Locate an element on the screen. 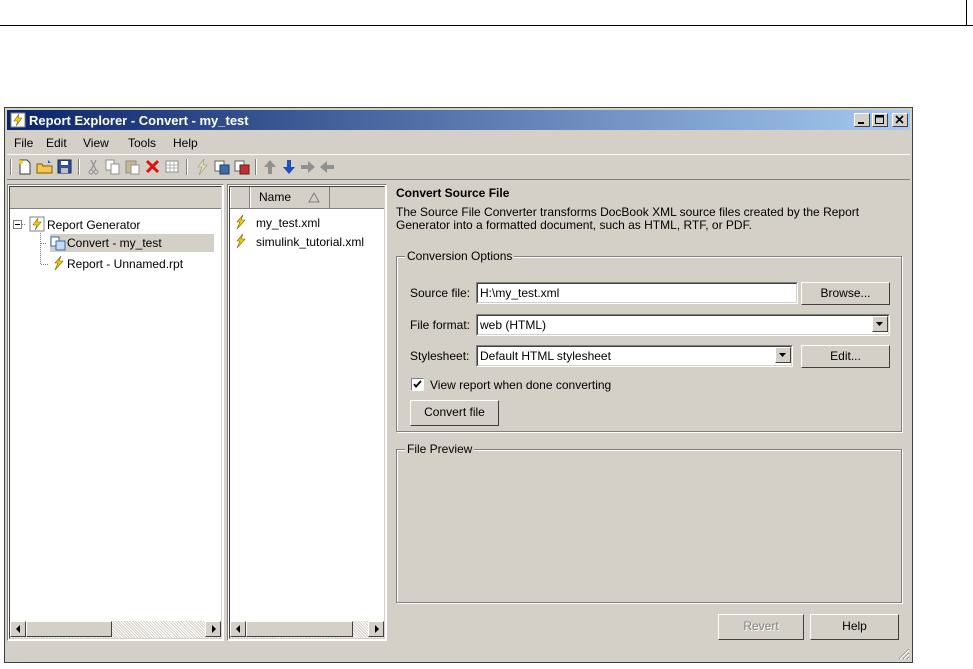 The width and height of the screenshot is (973, 669). toolbar is located at coordinates (458, 167).